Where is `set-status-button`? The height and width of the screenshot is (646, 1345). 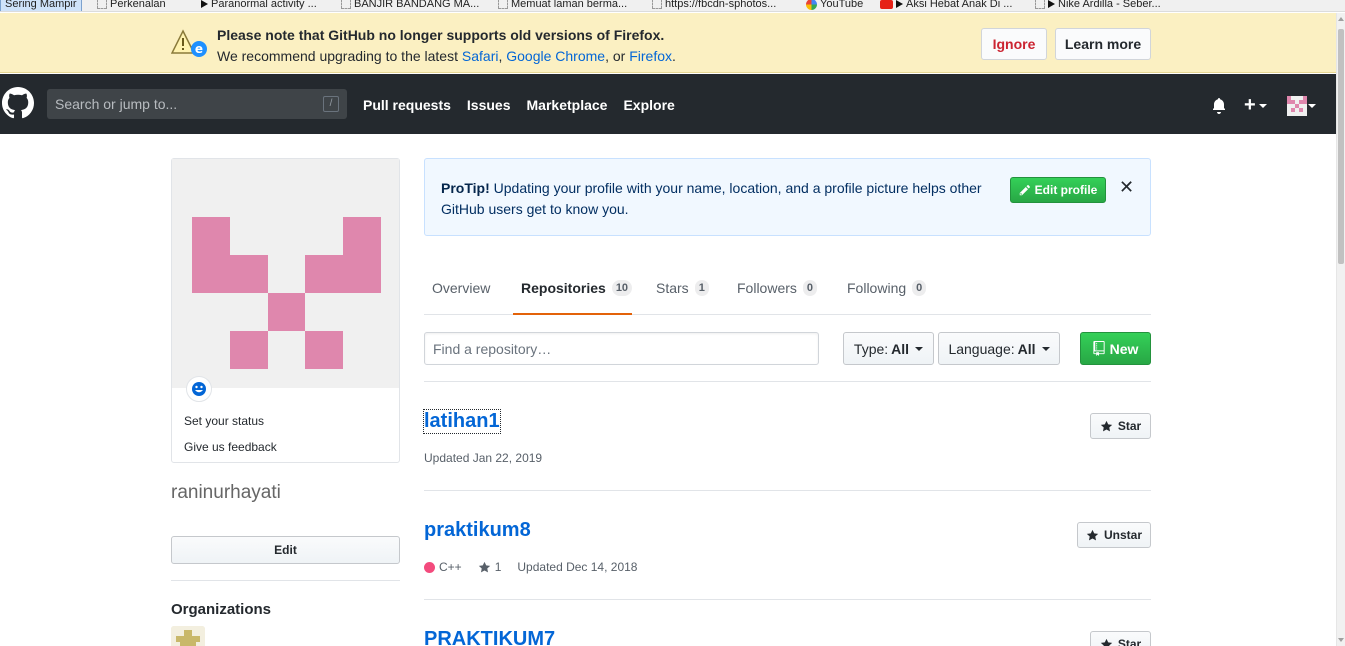 set-status-button is located at coordinates (199, 389).